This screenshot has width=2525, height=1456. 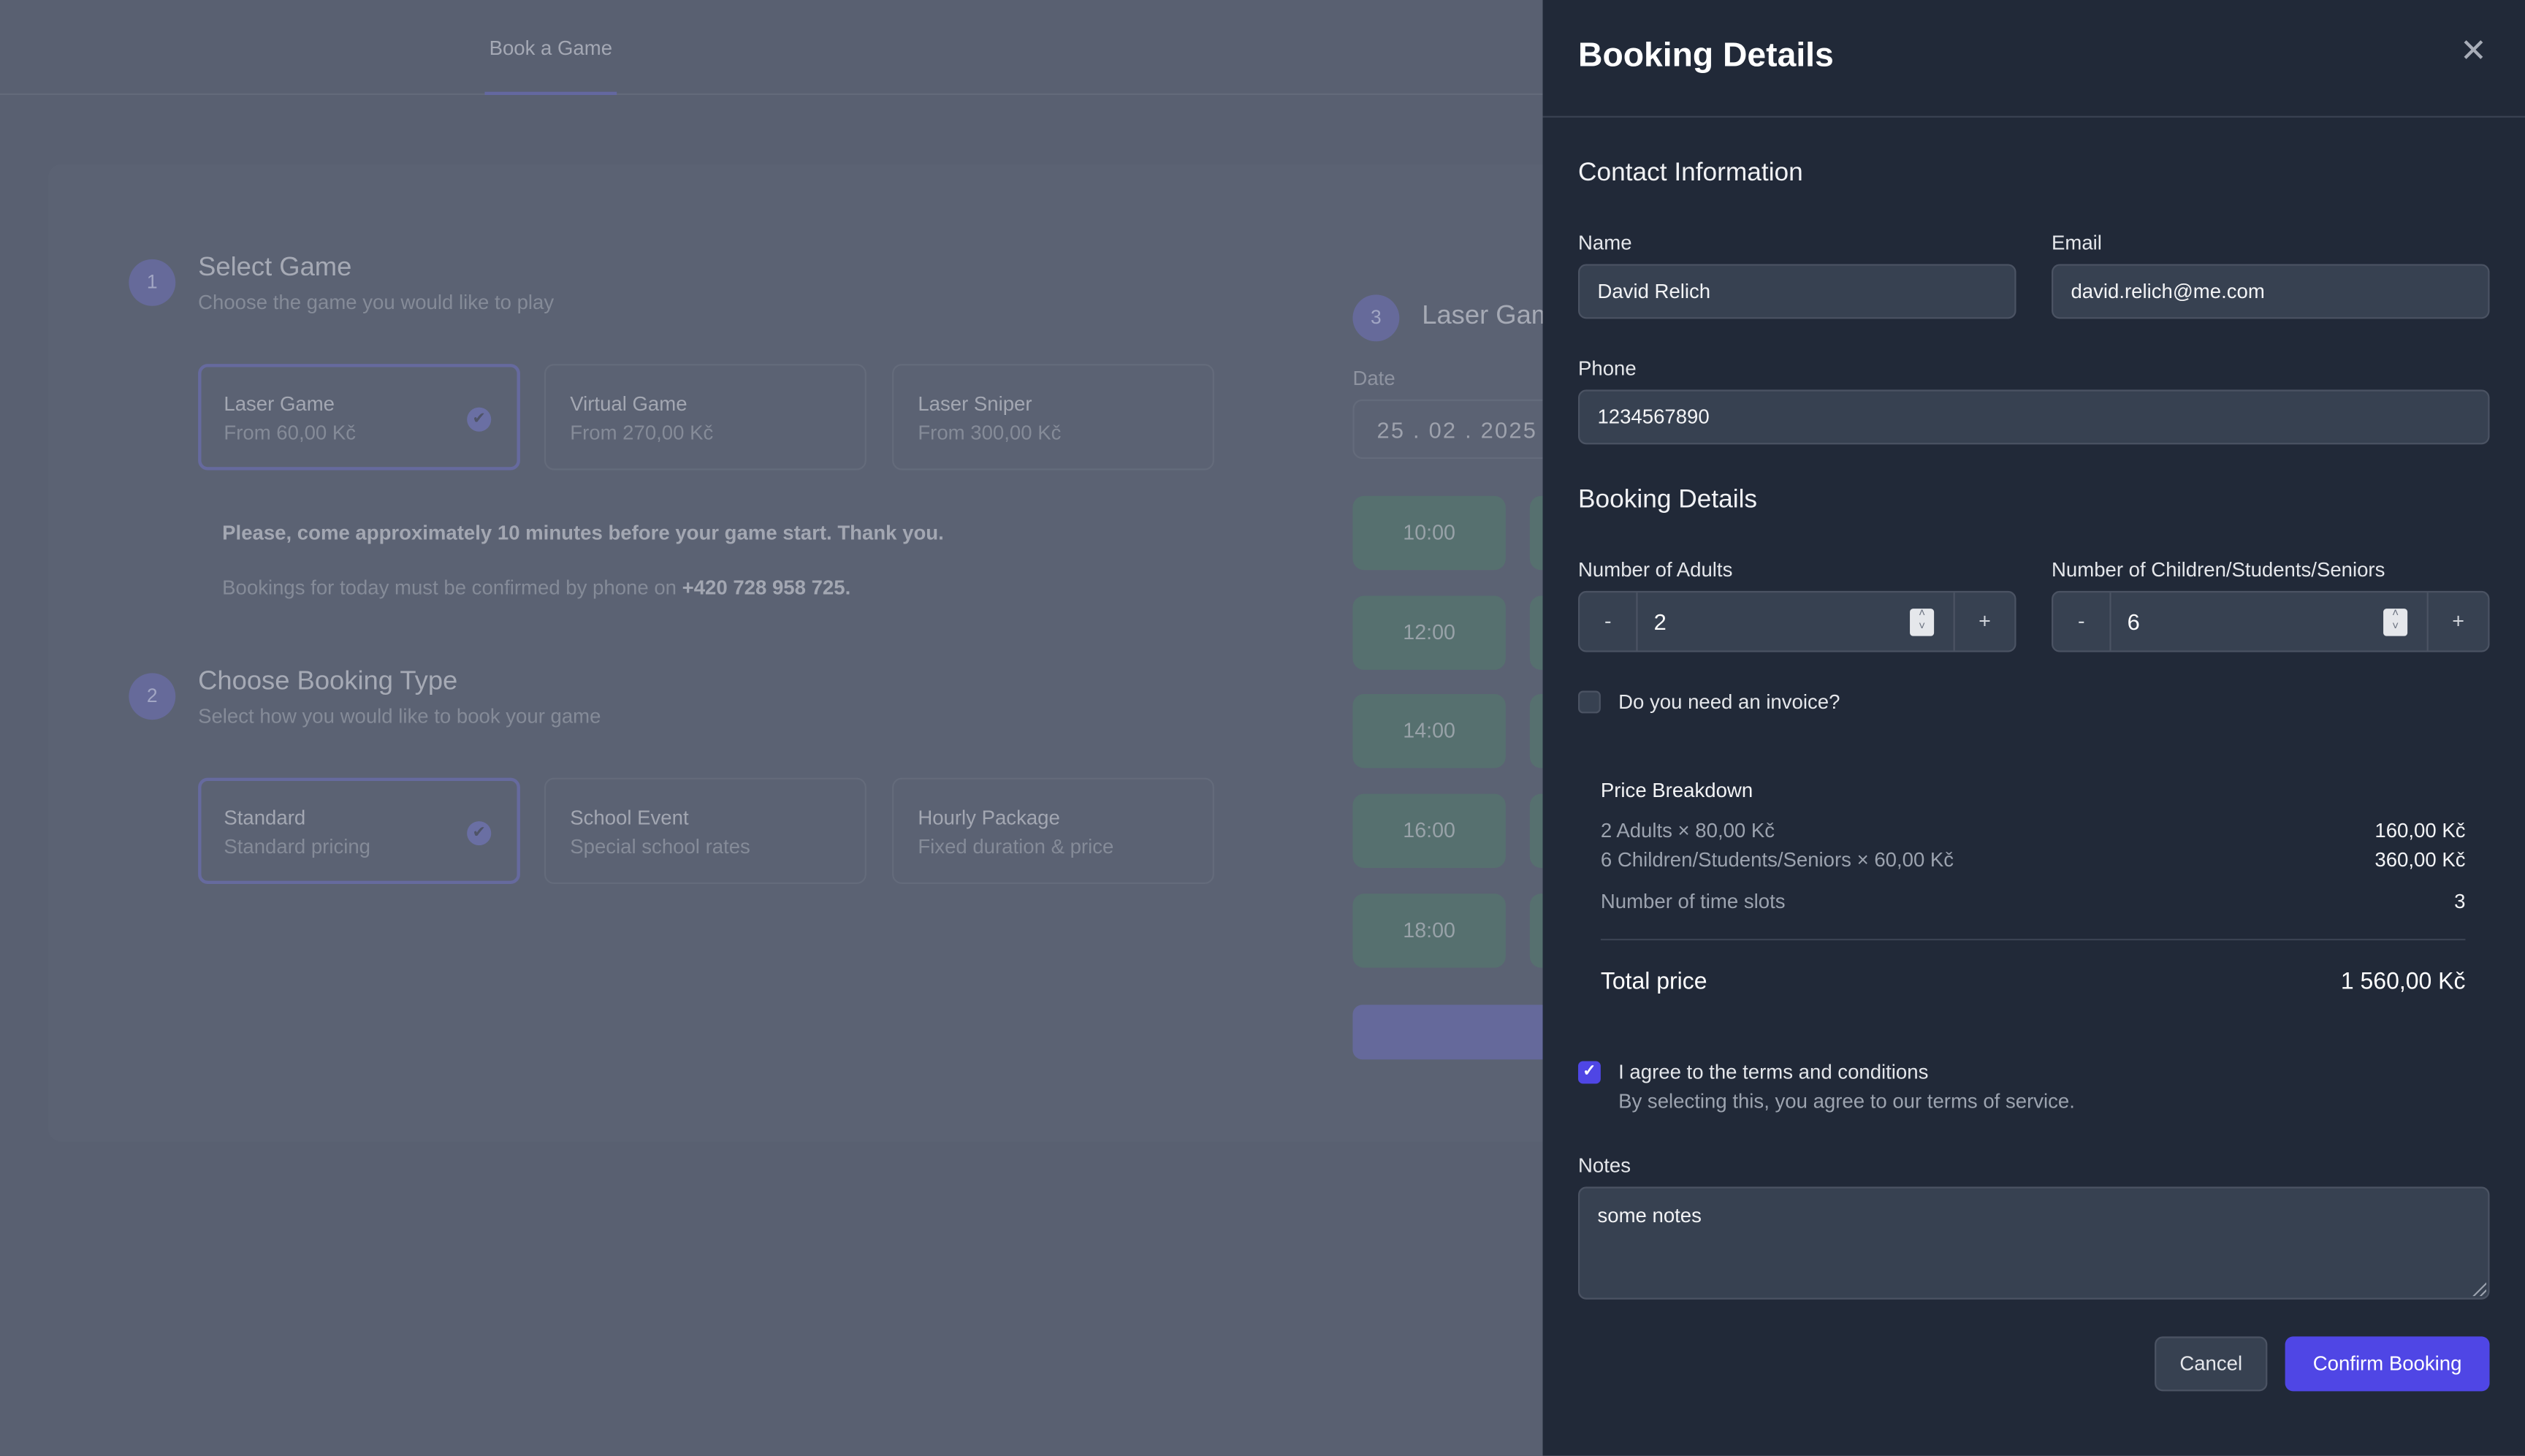 What do you see at coordinates (1605, 243) in the screenshot?
I see `name-label: Name` at bounding box center [1605, 243].